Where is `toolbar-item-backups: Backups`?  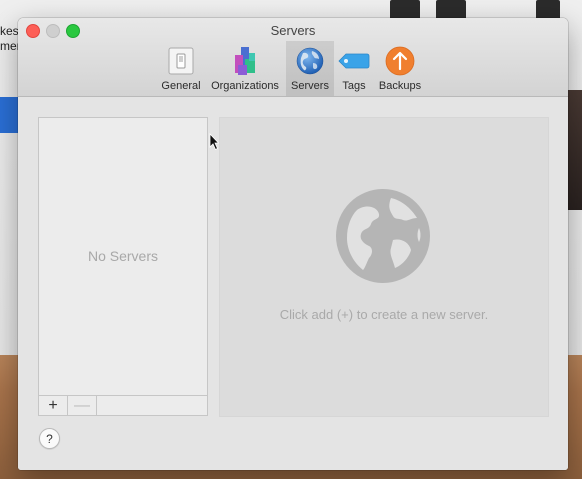
toolbar-item-backups: Backups is located at coordinates (400, 68).